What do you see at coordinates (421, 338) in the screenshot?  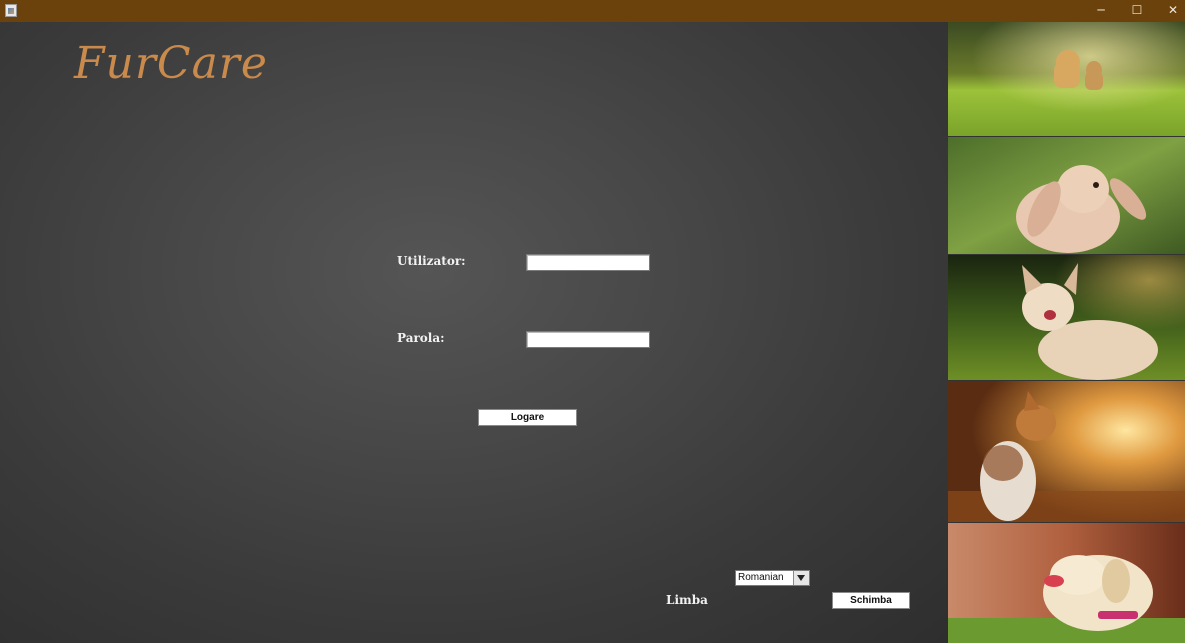 I see `password-label: Parola:` at bounding box center [421, 338].